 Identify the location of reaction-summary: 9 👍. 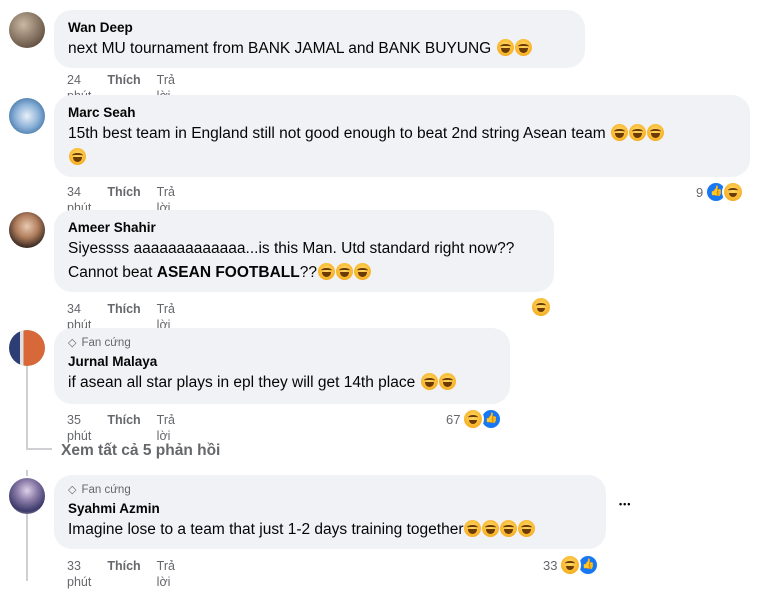
(720, 192).